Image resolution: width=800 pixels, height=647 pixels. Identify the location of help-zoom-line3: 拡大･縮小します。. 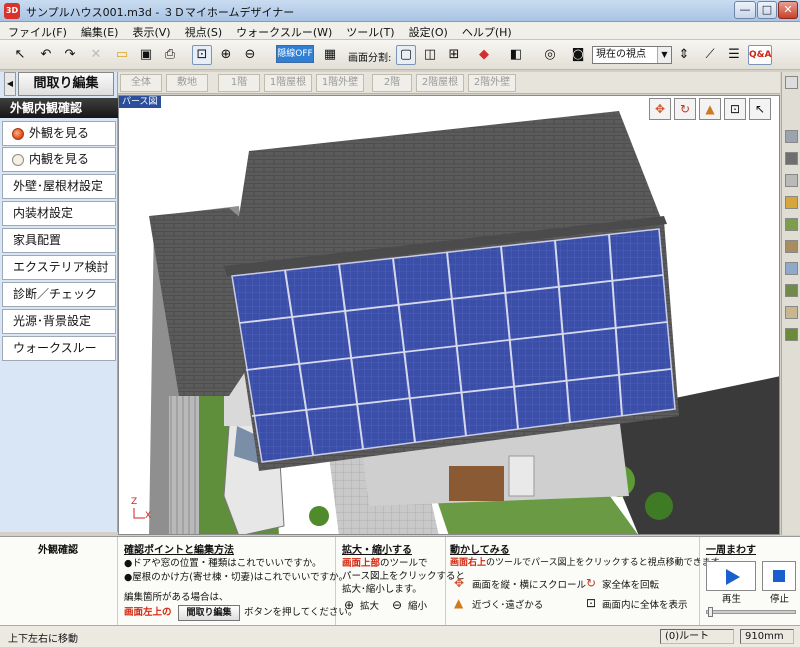
(382, 589).